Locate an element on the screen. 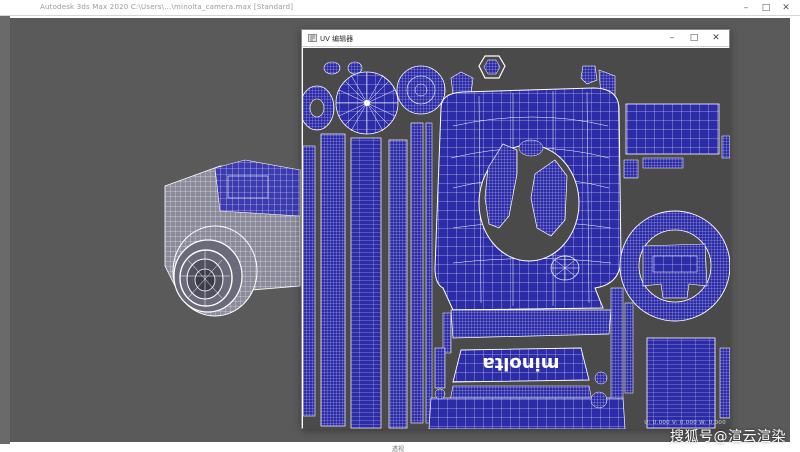 The width and height of the screenshot is (800, 452). uv-minimize-button: – is located at coordinates (672, 38).